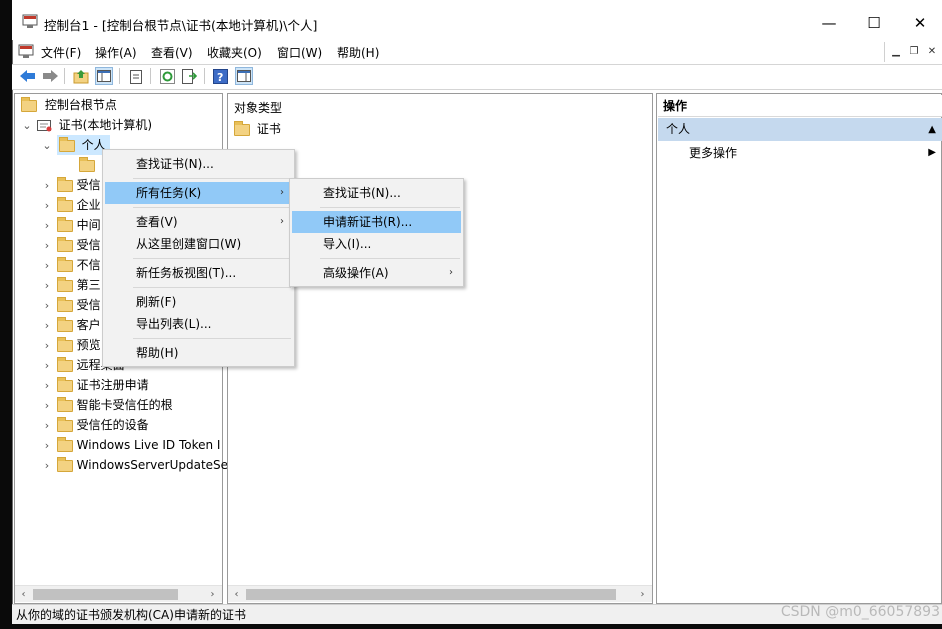 Image resolution: width=942 pixels, height=629 pixels. I want to click on collapse-up-icon: ▲, so click(932, 129).